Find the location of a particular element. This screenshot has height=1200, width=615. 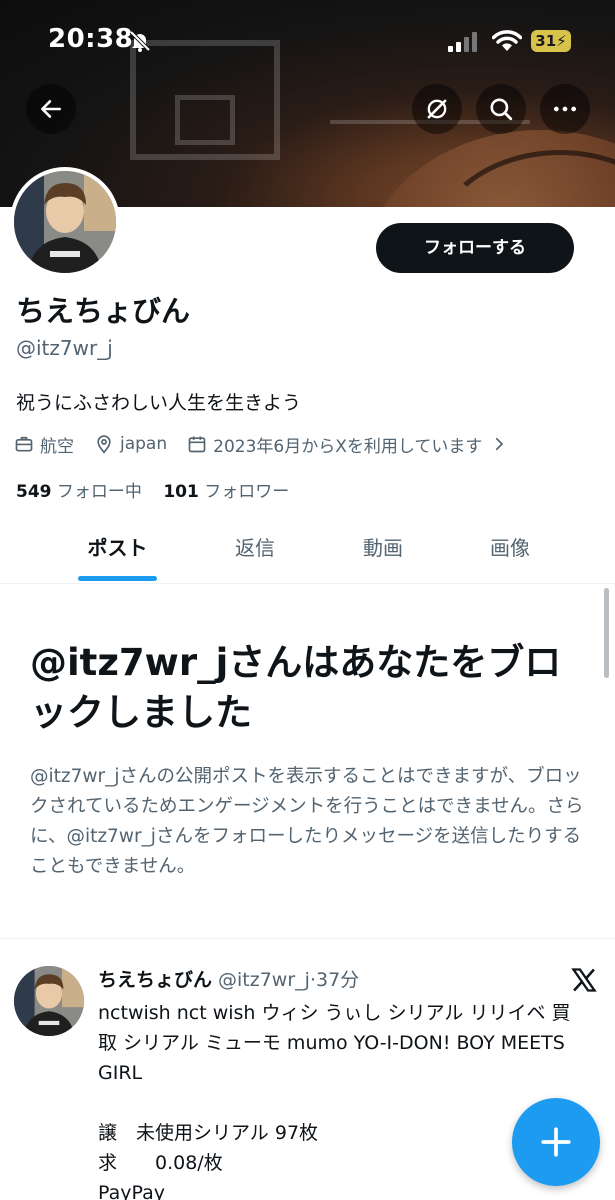

battery-level: 31 is located at coordinates (546, 41).